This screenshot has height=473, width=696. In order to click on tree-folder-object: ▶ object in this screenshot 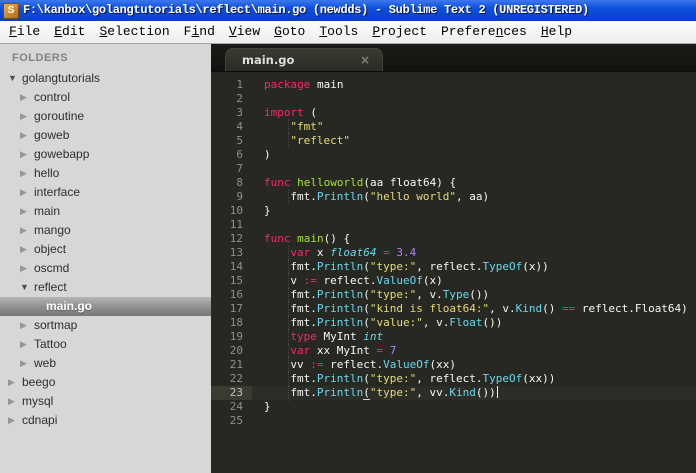, I will do `click(105, 249)`.